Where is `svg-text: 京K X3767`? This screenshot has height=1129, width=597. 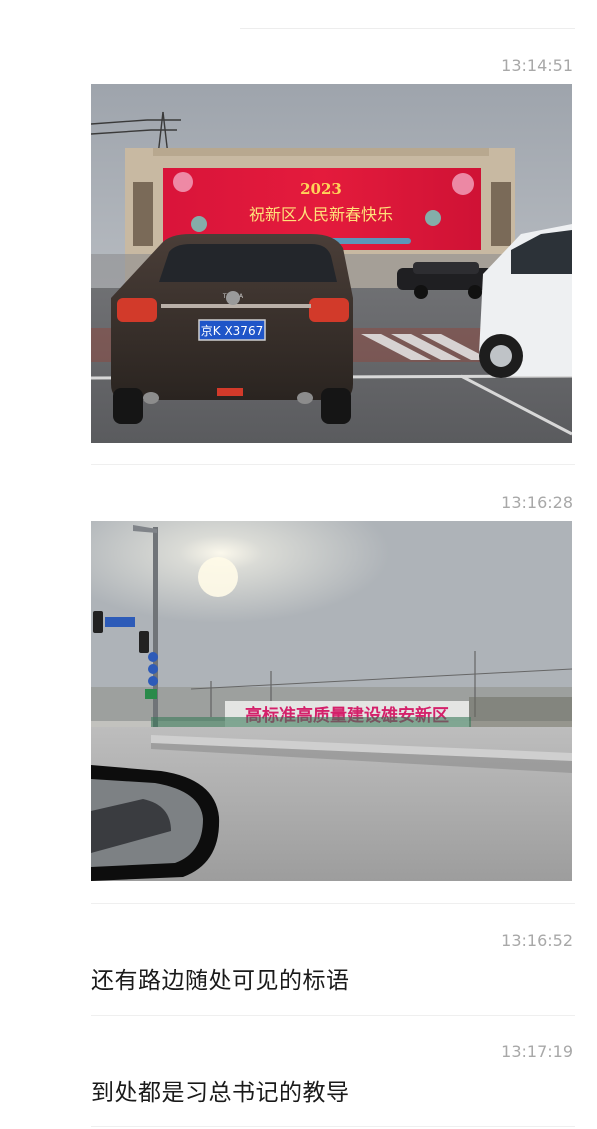 svg-text: 京K X3767 is located at coordinates (232, 331).